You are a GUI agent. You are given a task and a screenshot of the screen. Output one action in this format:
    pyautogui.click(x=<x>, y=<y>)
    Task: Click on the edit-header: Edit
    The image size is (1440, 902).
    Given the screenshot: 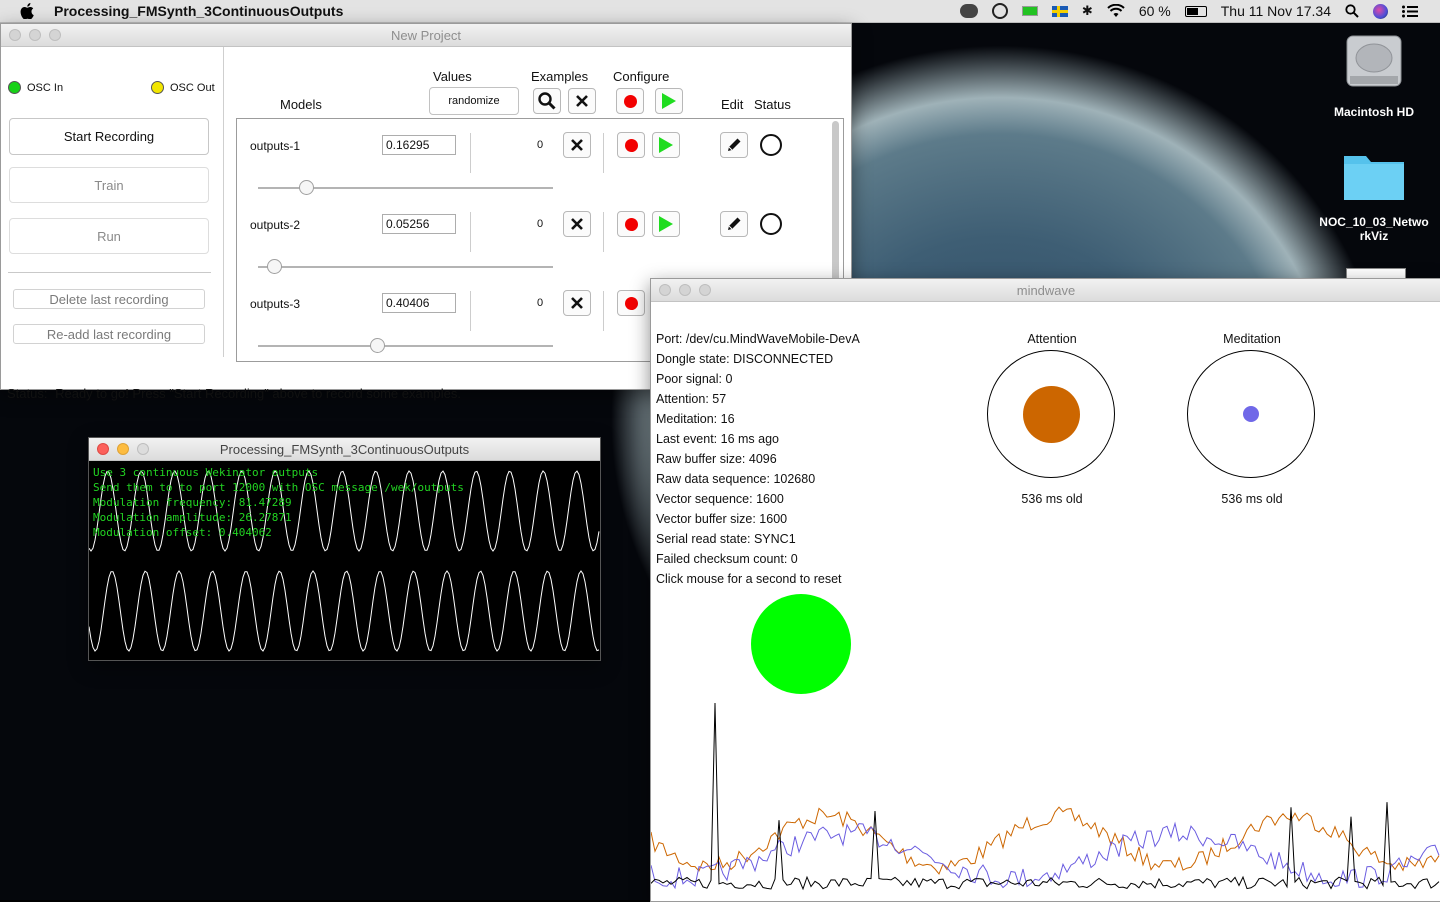 What is the action you would take?
    pyautogui.click(x=732, y=104)
    